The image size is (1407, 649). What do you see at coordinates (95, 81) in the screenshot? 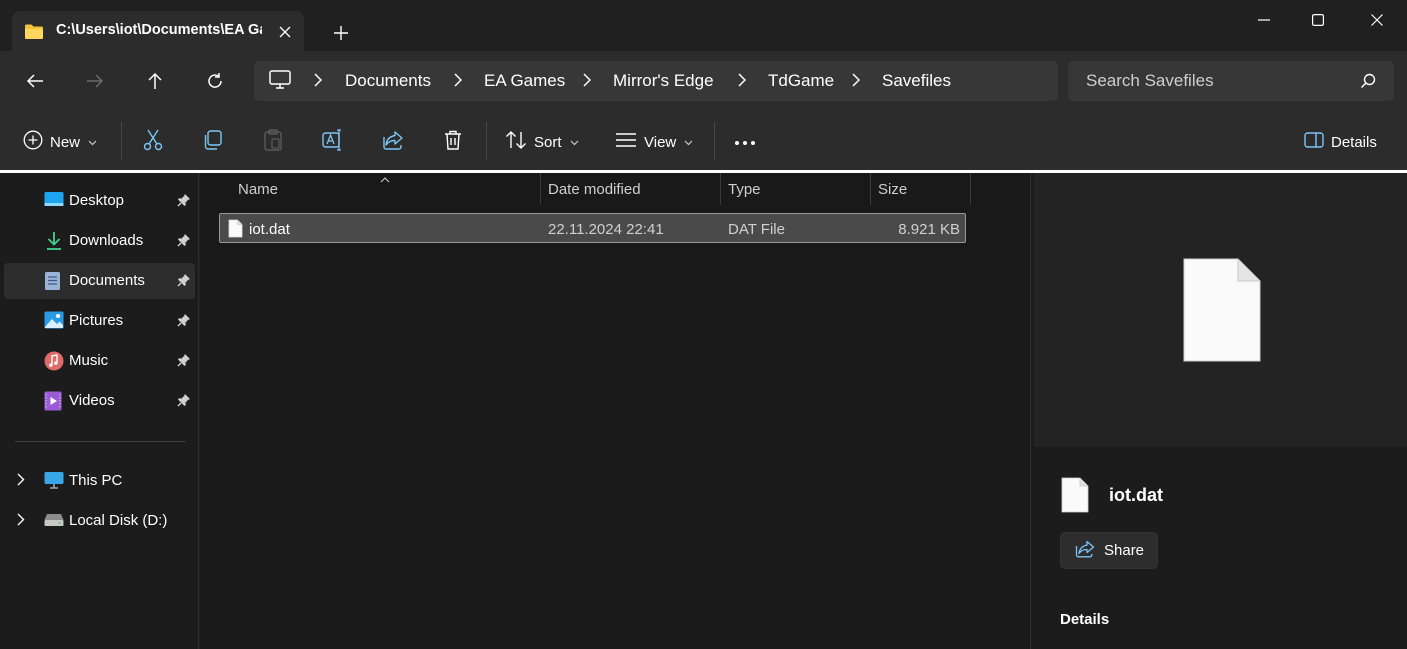
I see `forward-button` at bounding box center [95, 81].